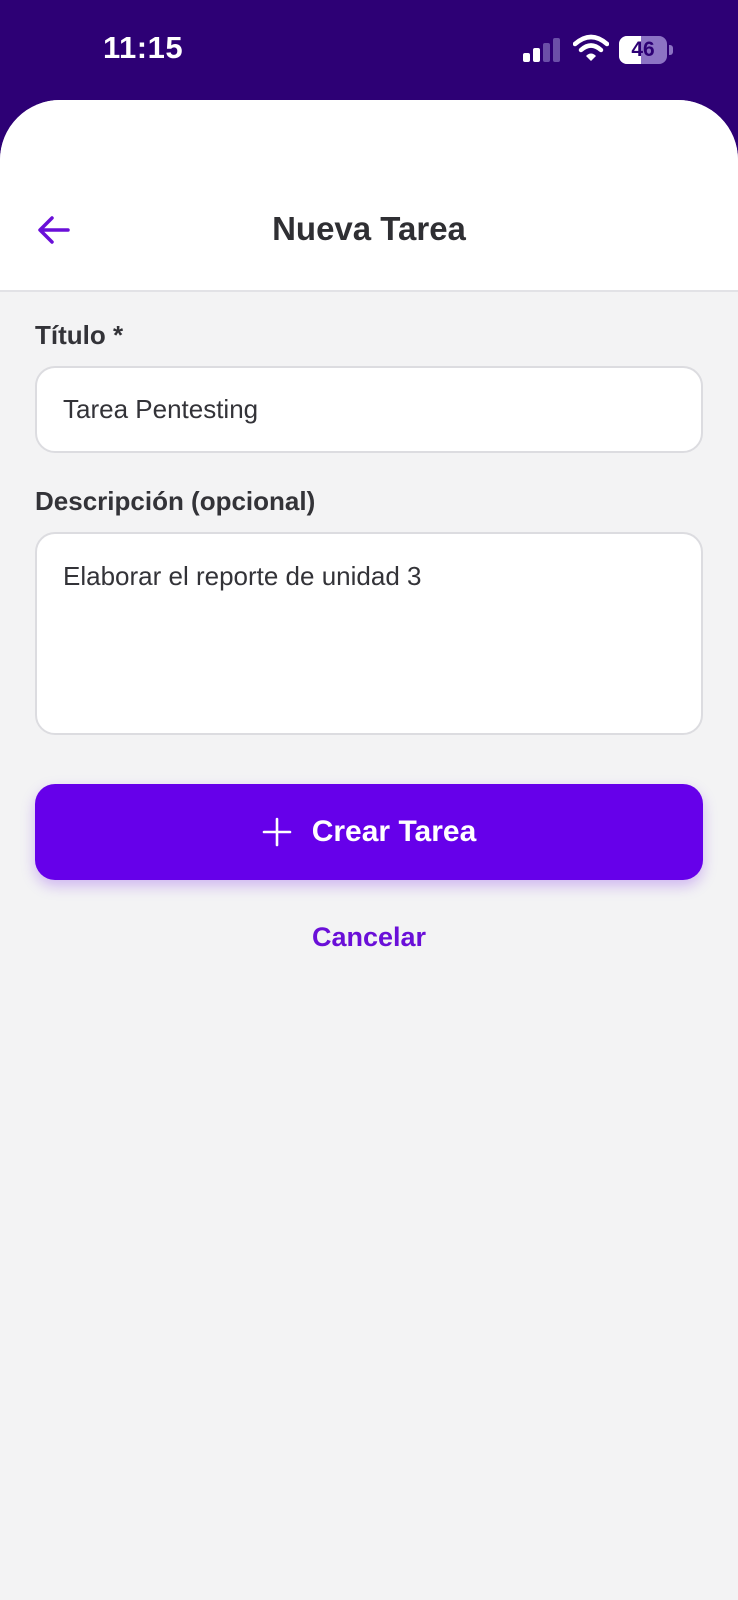 The width and height of the screenshot is (738, 1600). I want to click on battery-body: 46, so click(643, 50).